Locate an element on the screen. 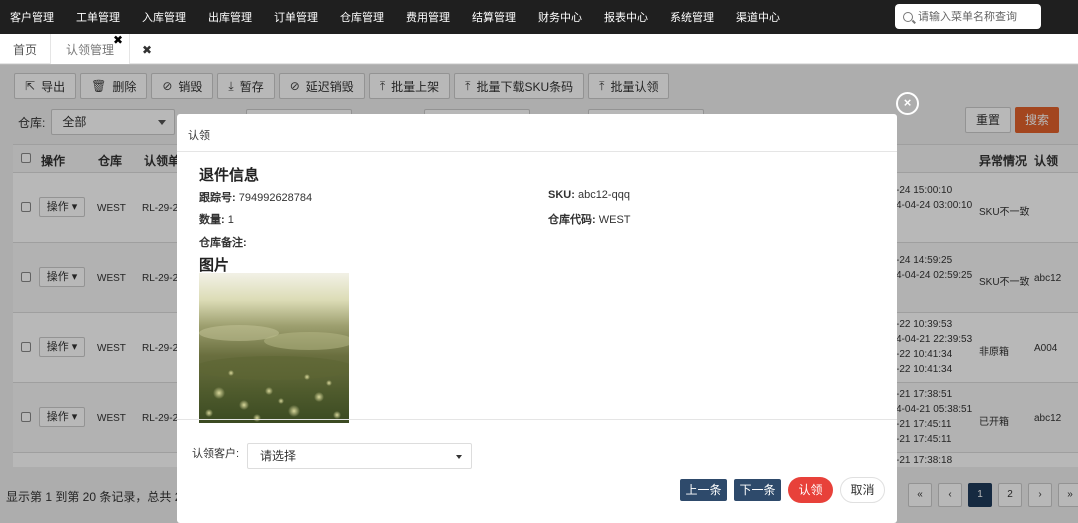  modal-title: 认领 is located at coordinates (537, 133).